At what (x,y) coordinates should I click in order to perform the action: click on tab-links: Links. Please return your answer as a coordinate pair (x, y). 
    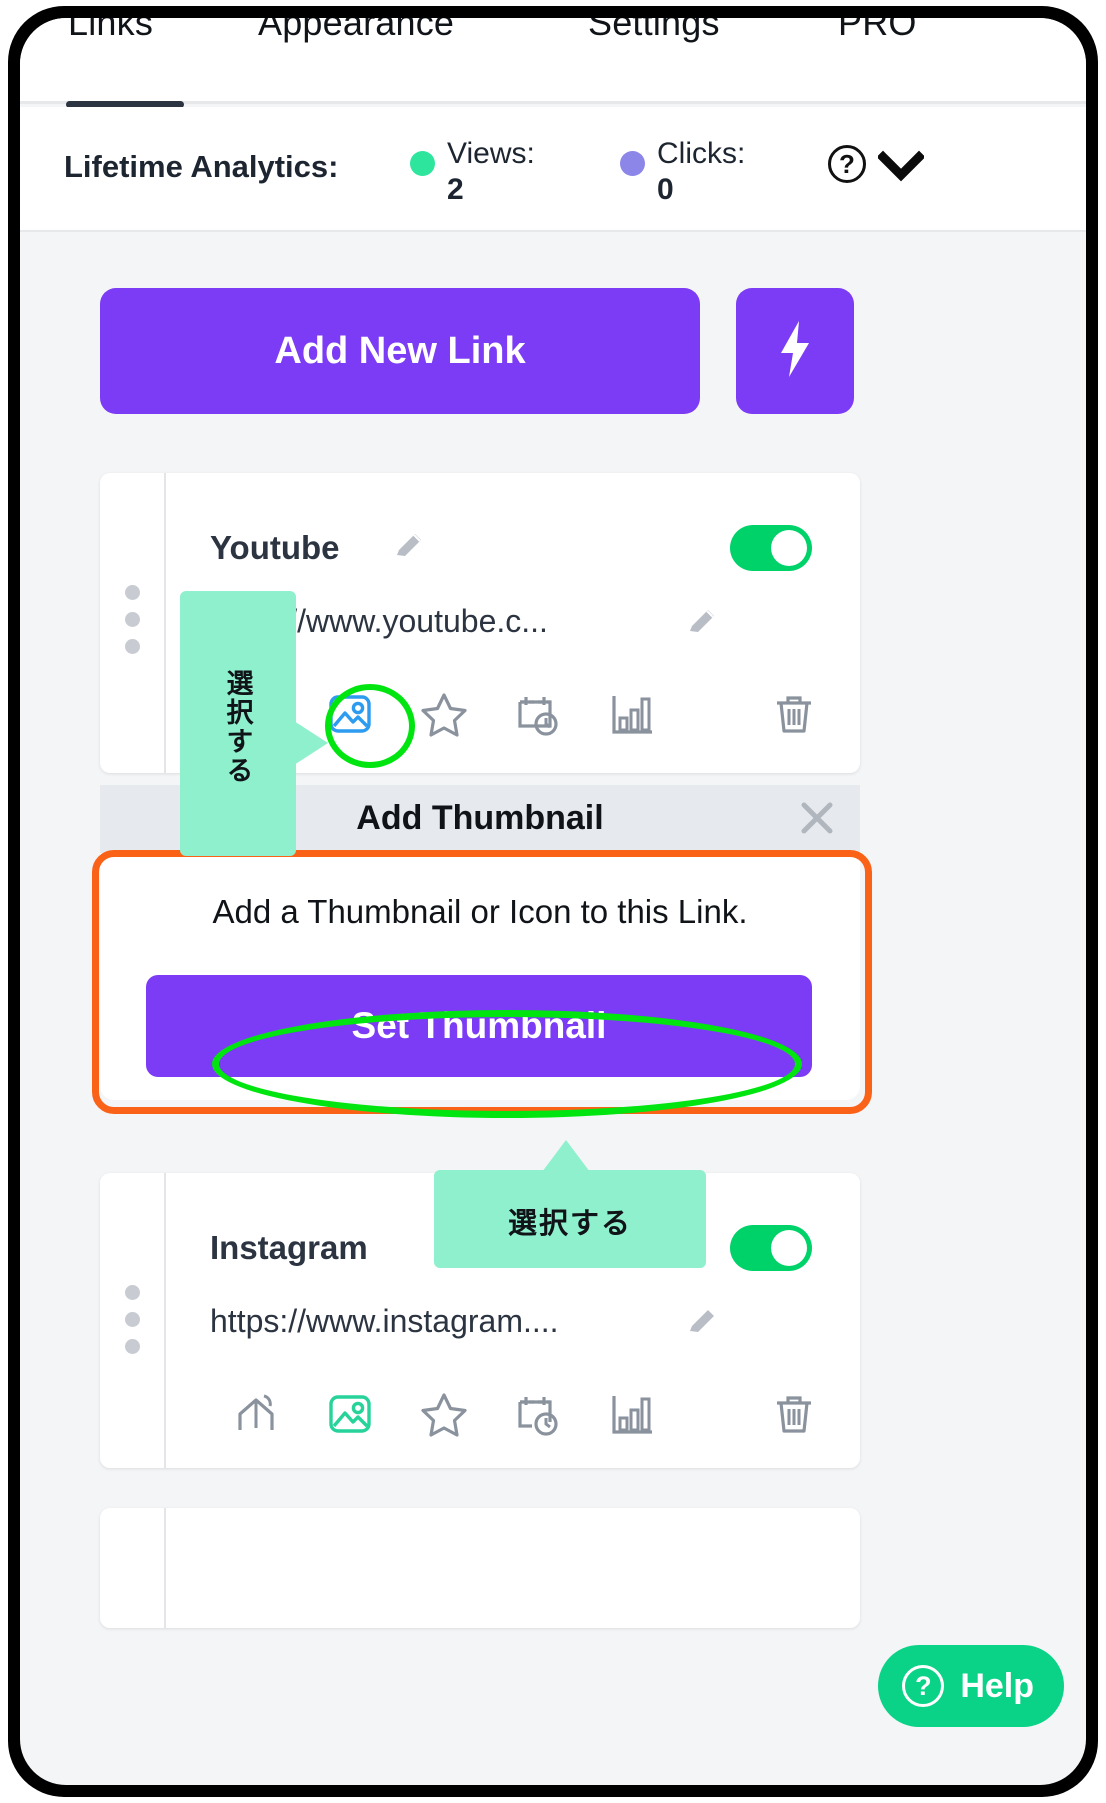
    Looking at the image, I should click on (110, 31).